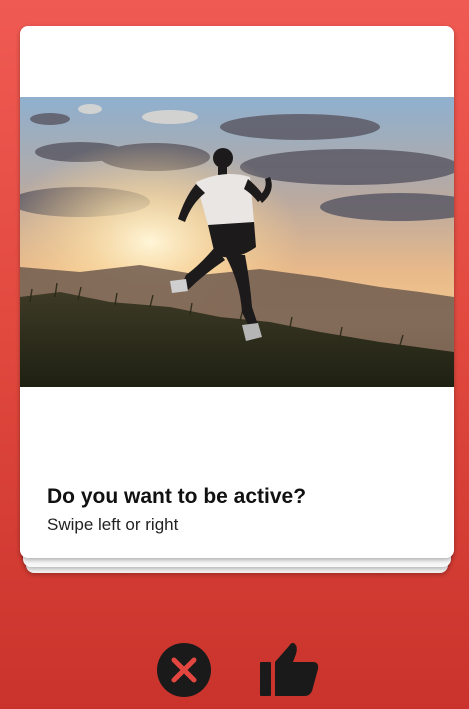 The height and width of the screenshot is (709, 469). What do you see at coordinates (113, 524) in the screenshot?
I see `card-subtitle: Swipe left or right` at bounding box center [113, 524].